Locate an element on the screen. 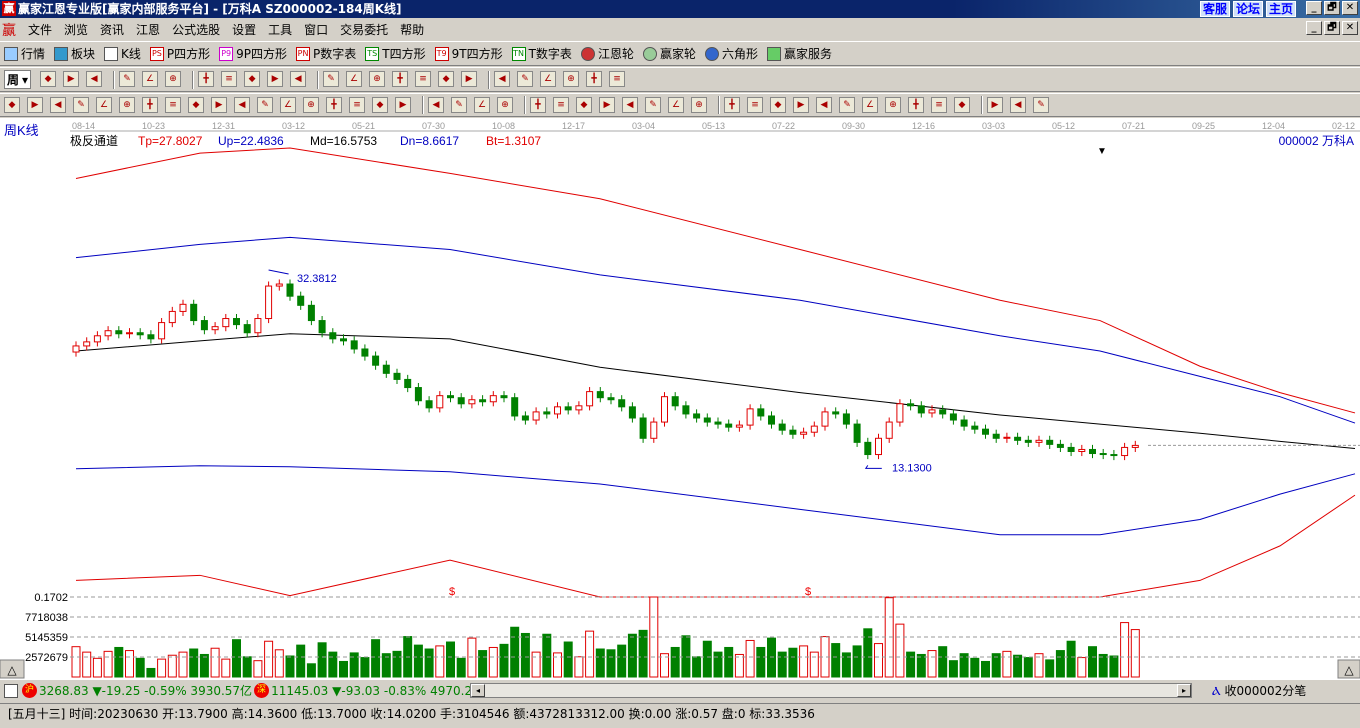  menu-help: 帮助 is located at coordinates (412, 29).